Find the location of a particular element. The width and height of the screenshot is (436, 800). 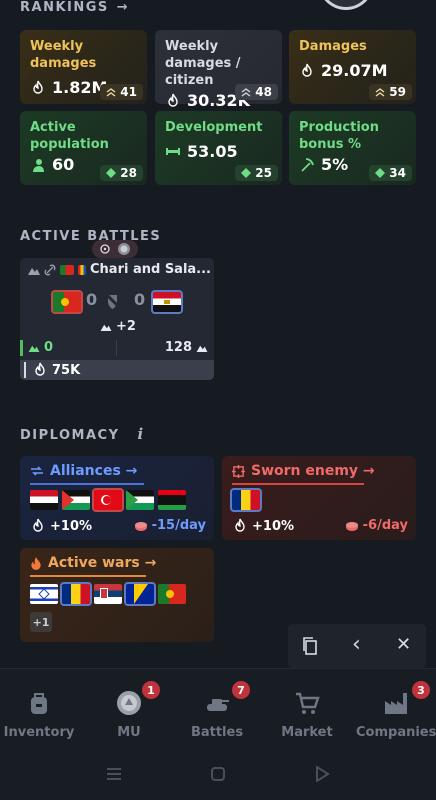

diplomacy-title: DIPLOMACY i is located at coordinates (82, 434).